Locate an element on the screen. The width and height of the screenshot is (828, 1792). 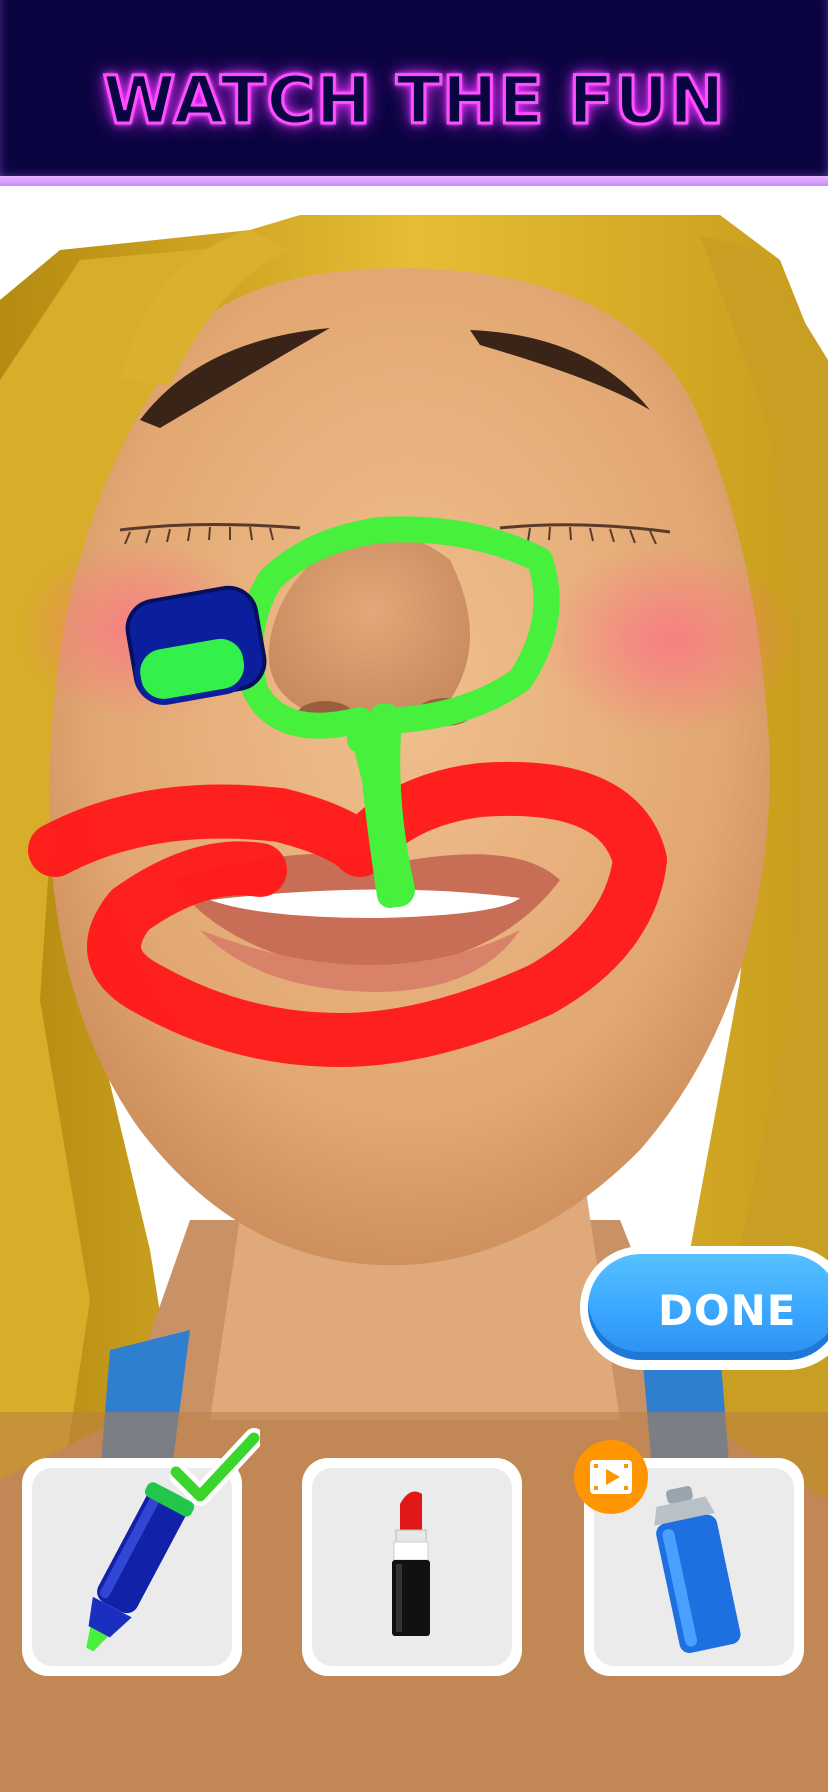
done-button-face: DONE is located at coordinates (708, 1307).